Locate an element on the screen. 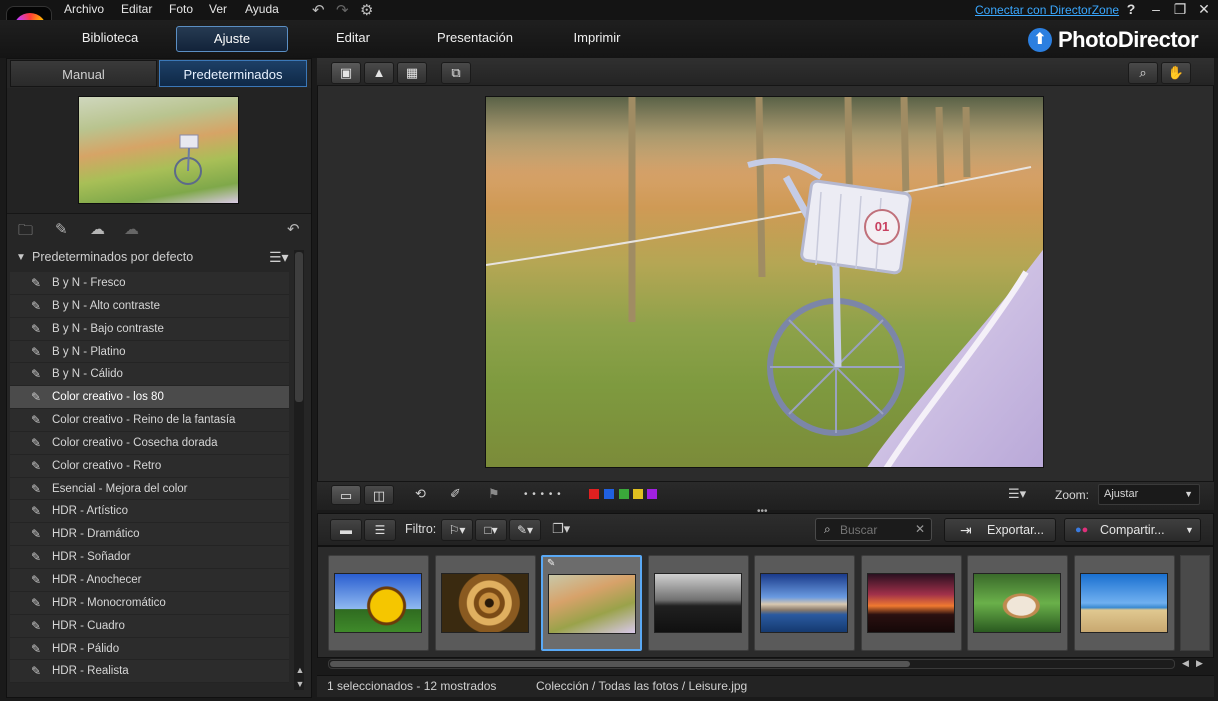 The width and height of the screenshot is (1218, 701). label-blue is located at coordinates (609, 494).